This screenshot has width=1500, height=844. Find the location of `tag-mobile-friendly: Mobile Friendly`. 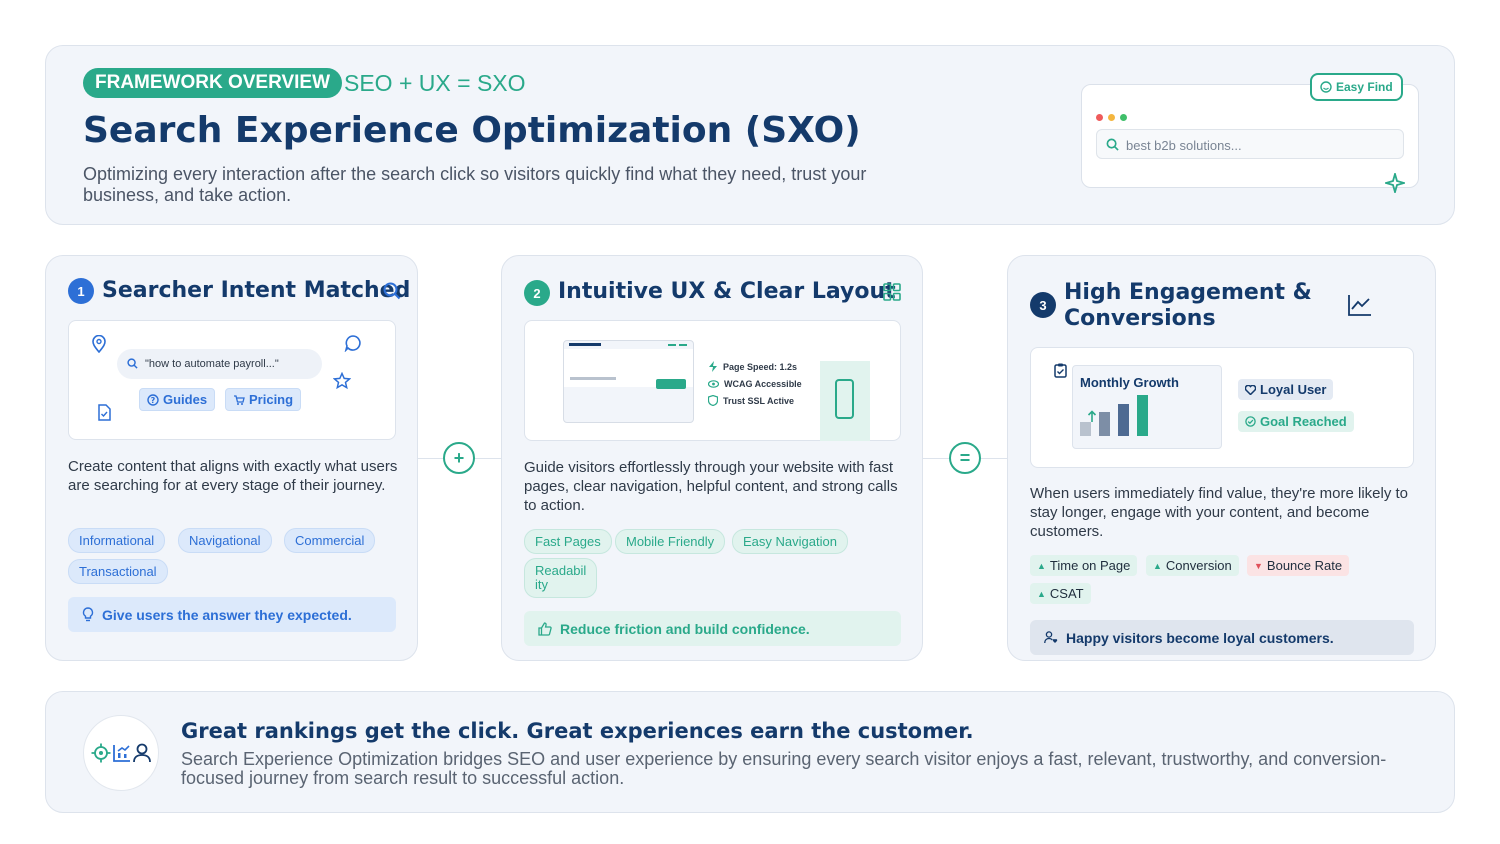

tag-mobile-friendly: Mobile Friendly is located at coordinates (670, 541).